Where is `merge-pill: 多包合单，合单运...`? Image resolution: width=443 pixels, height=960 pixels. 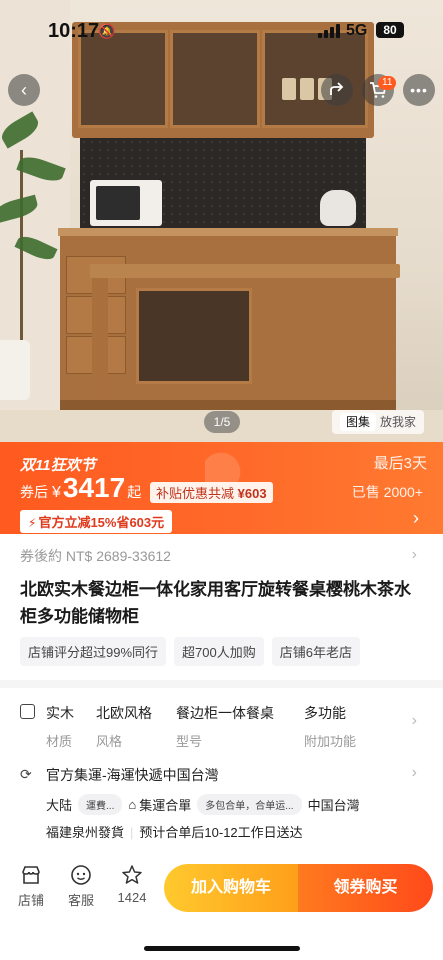
merge-pill: 多包合单，合单运... is located at coordinates (249, 804).